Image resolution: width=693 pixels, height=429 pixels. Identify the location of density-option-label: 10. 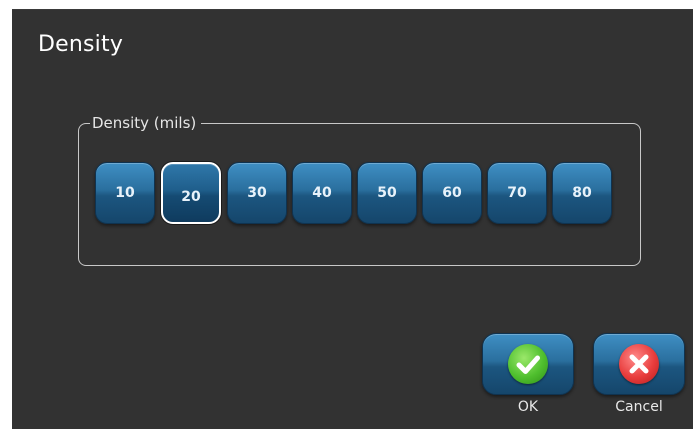
(125, 193).